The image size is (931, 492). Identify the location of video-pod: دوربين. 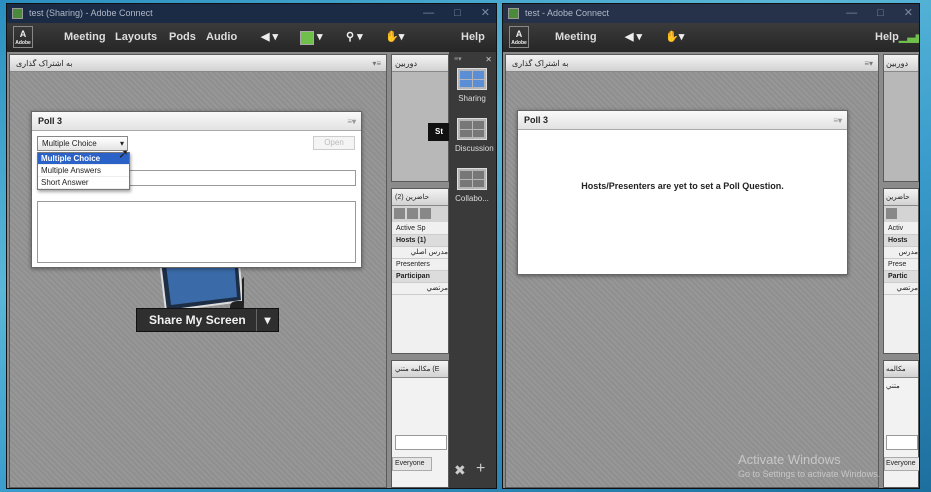
(901, 118).